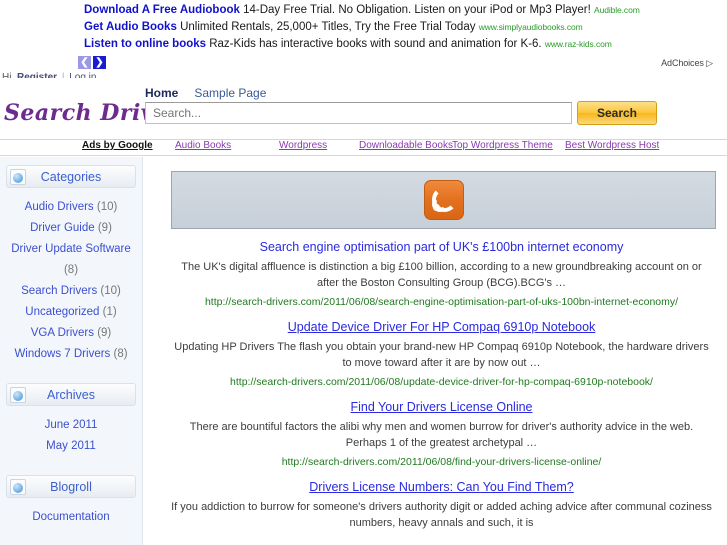  What do you see at coordinates (709, 63) in the screenshot?
I see `adchoices-triangle-icon: ▷` at bounding box center [709, 63].